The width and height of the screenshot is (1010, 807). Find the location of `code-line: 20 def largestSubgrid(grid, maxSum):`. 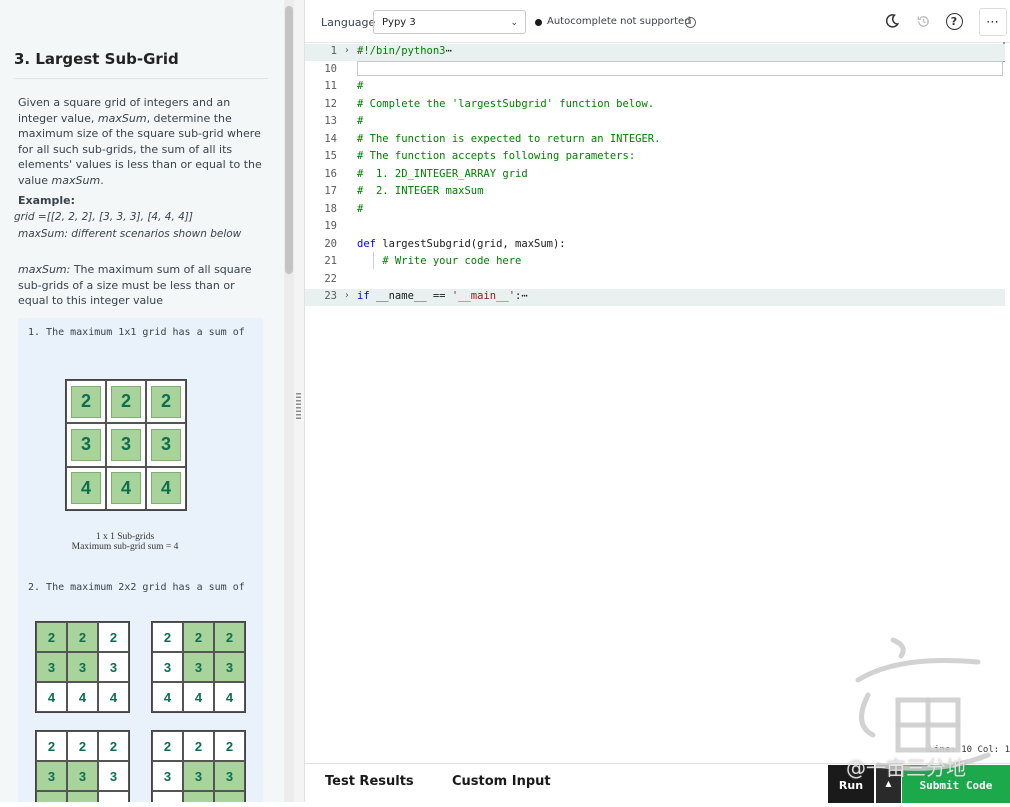

code-line: 20 def largestSubgrid(grid, maxSum): is located at coordinates (655, 245).